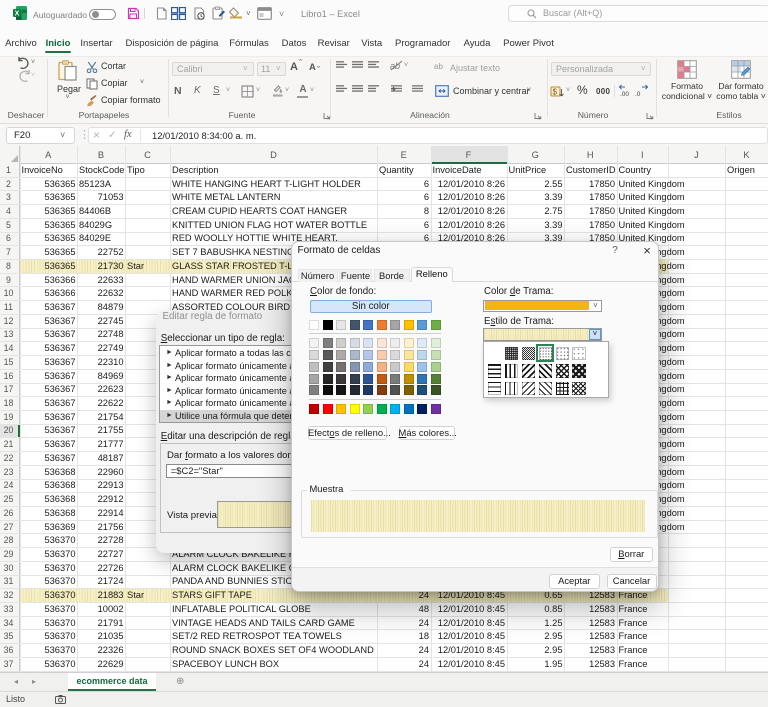 This screenshot has height=707, width=768. I want to click on svg-text: X, so click(17, 14).